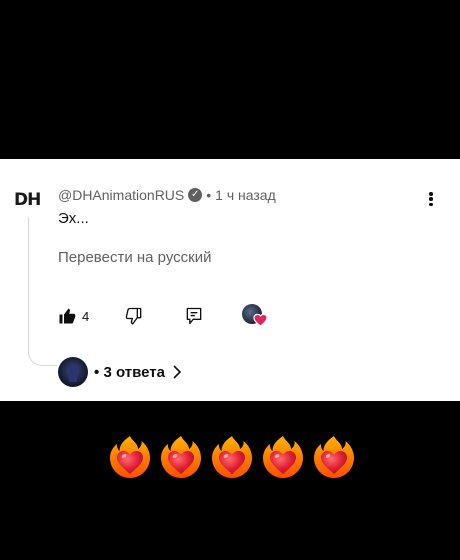  I want to click on reply-icon, so click(194, 316).